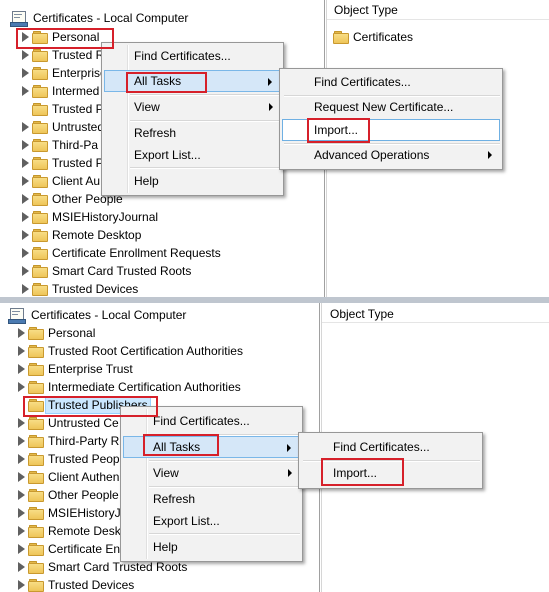  I want to click on tree-item: MSIEHistoryJ, so click(68, 513).